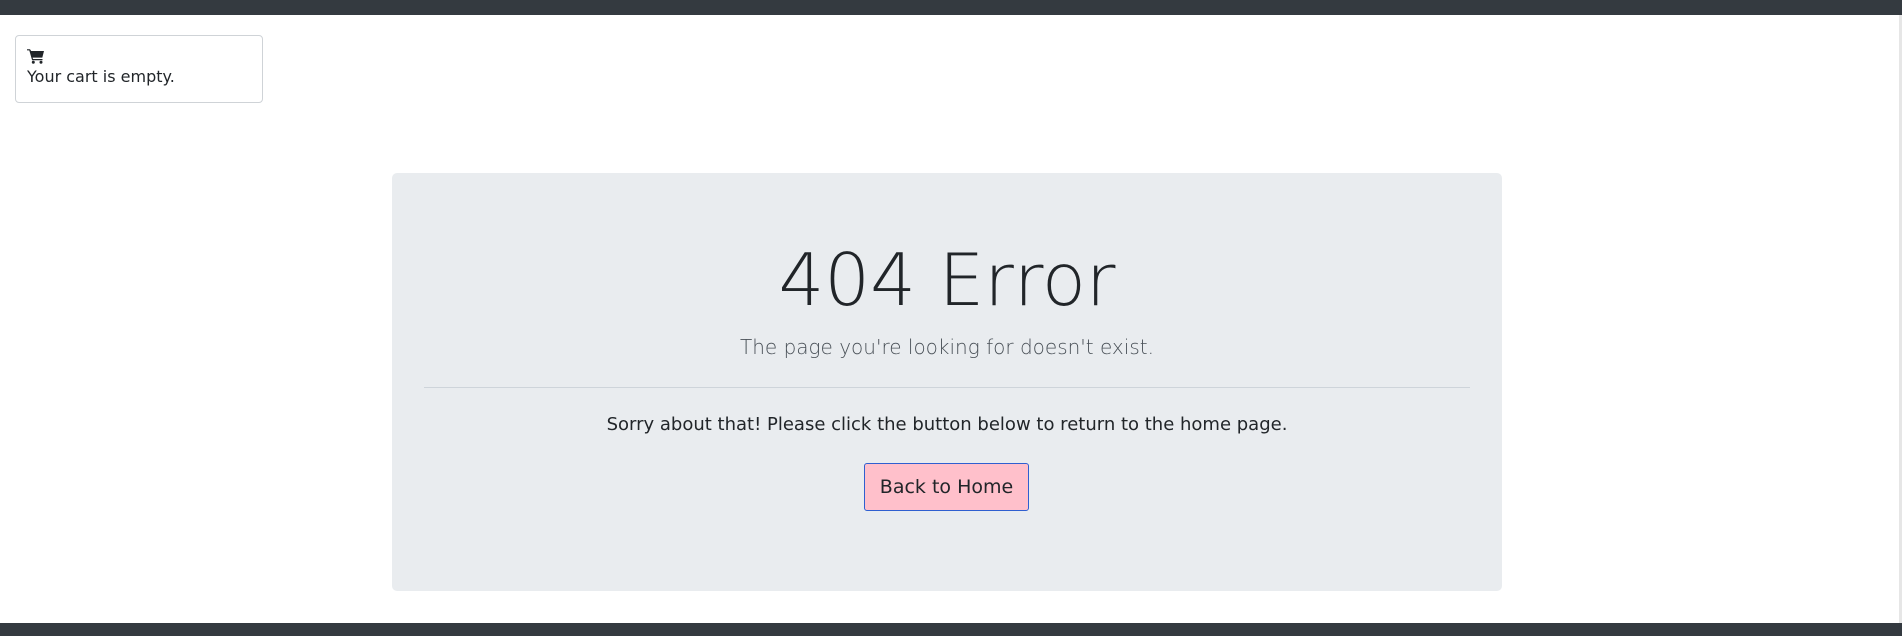  Describe the element at coordinates (947, 280) in the screenshot. I see `error-title: 404 Error` at that location.